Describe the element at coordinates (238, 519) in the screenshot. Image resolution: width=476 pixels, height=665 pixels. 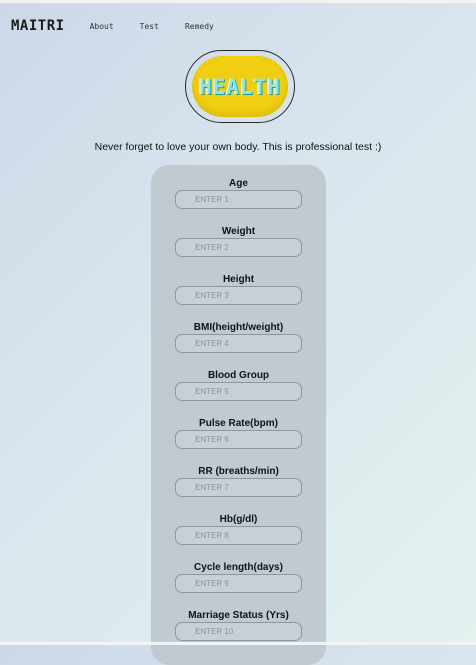
I see `field-label: Hb(g/dl)` at that location.